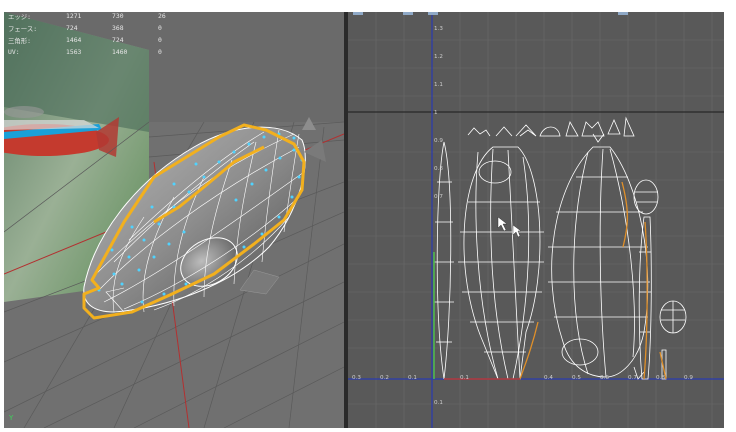 The width and height of the screenshot is (736, 432). Describe the element at coordinates (20, 41) in the screenshot. I see `stat-label: 三角形:` at that location.